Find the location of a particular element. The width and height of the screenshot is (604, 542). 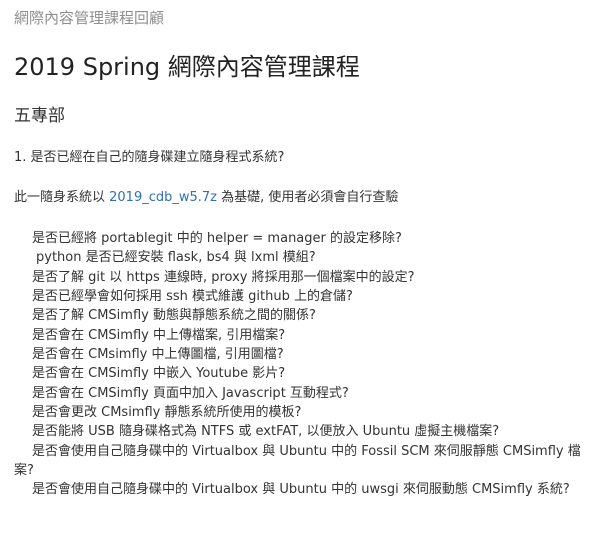

intro-paragraph: 此一隨身系統以 2019_cdb_w5.7z 為基礎, 使用者必須會自行查驗 is located at coordinates (206, 198).